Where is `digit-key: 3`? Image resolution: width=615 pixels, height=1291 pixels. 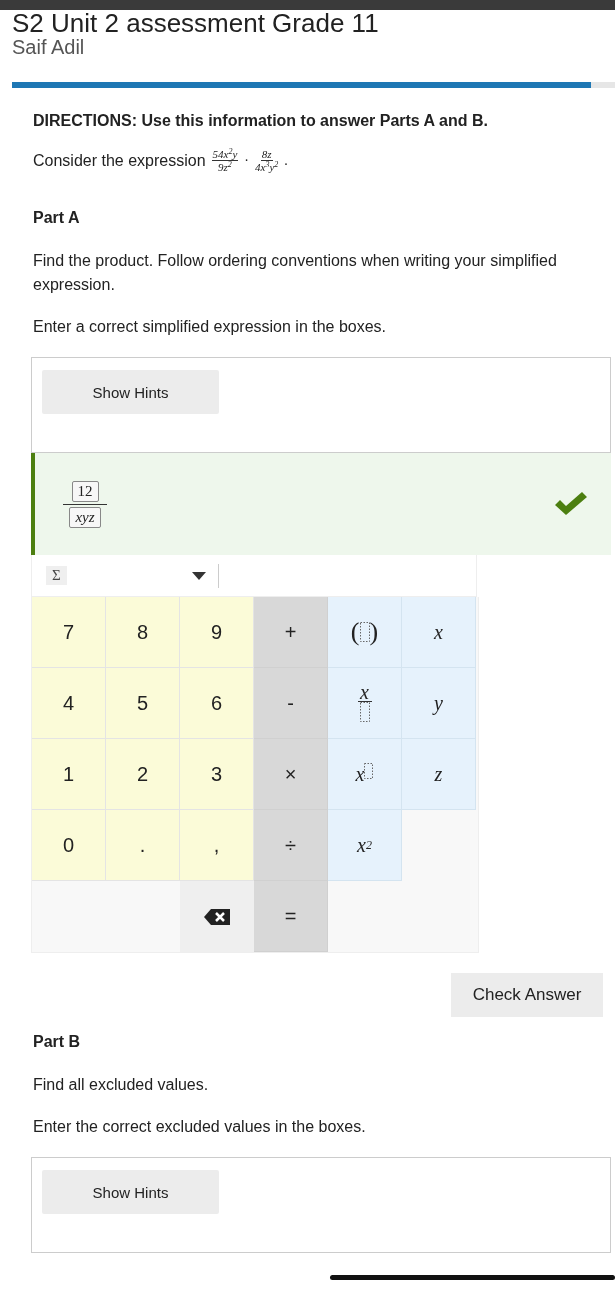 digit-key: 3 is located at coordinates (217, 774).